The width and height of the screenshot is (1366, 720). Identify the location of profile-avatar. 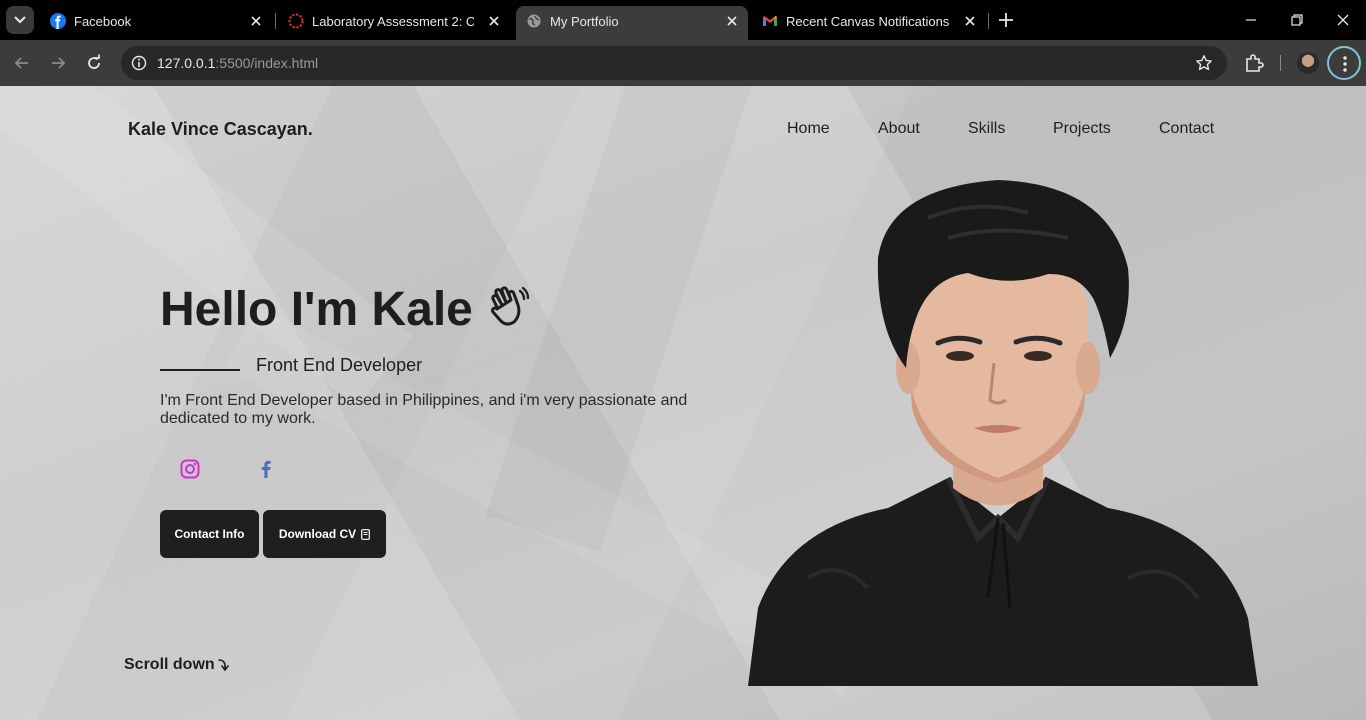
(1308, 63).